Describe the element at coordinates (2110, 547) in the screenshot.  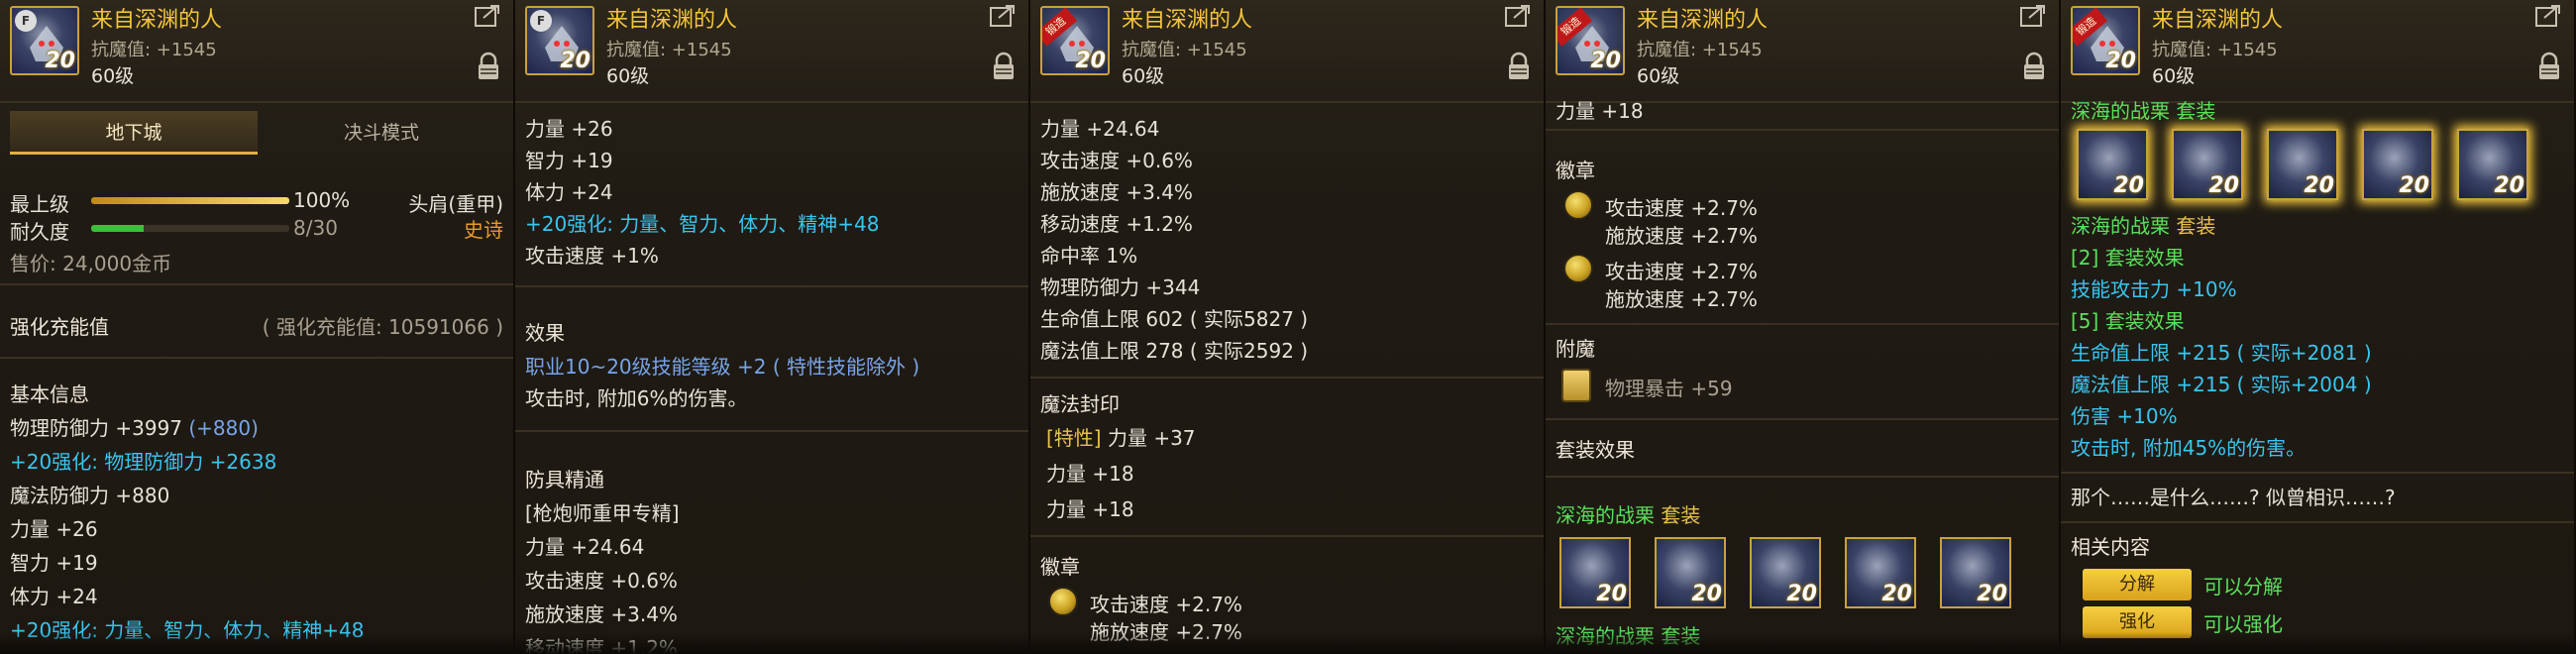
I see `related-title: 相关内容` at that location.